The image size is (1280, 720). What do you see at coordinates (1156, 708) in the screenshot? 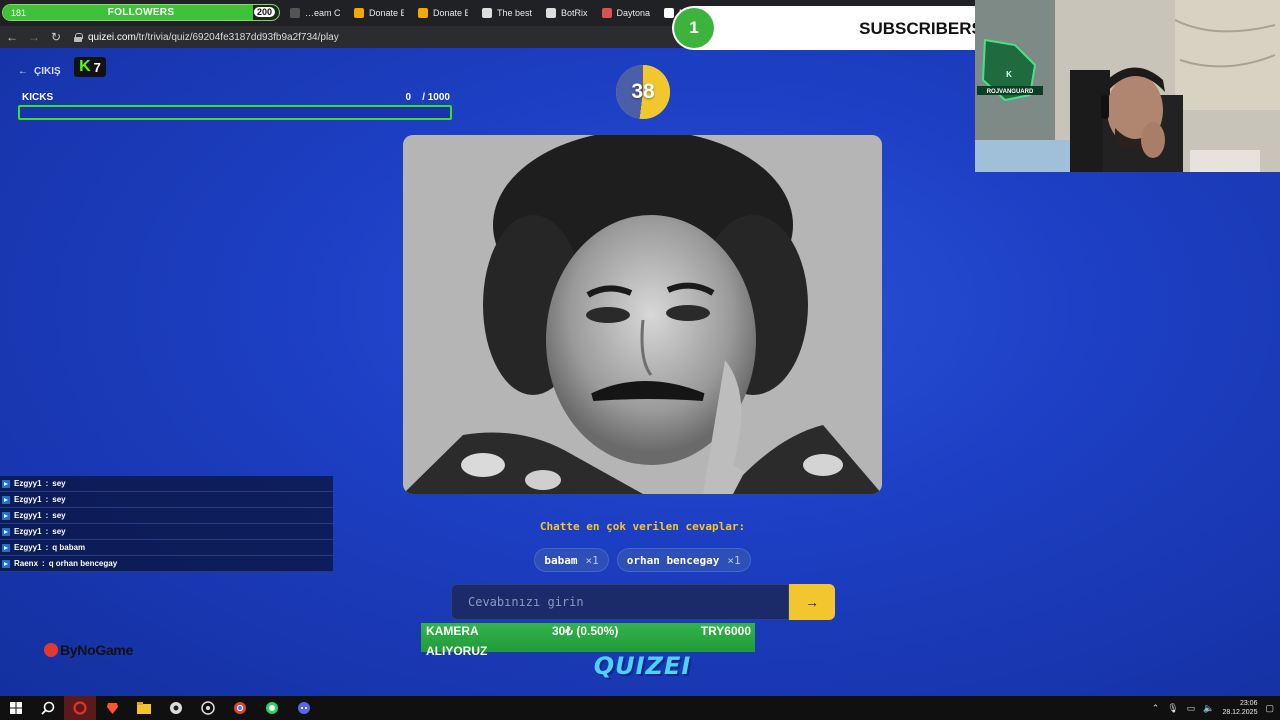
I see `chevron-up-icon: ⌃` at bounding box center [1156, 708].